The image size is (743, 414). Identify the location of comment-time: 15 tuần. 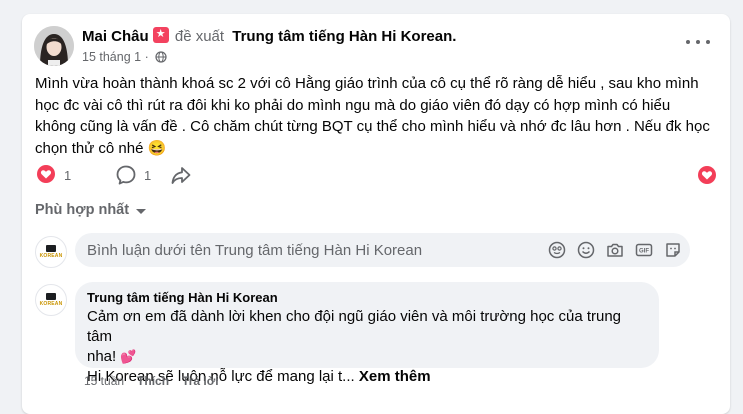
(104, 381).